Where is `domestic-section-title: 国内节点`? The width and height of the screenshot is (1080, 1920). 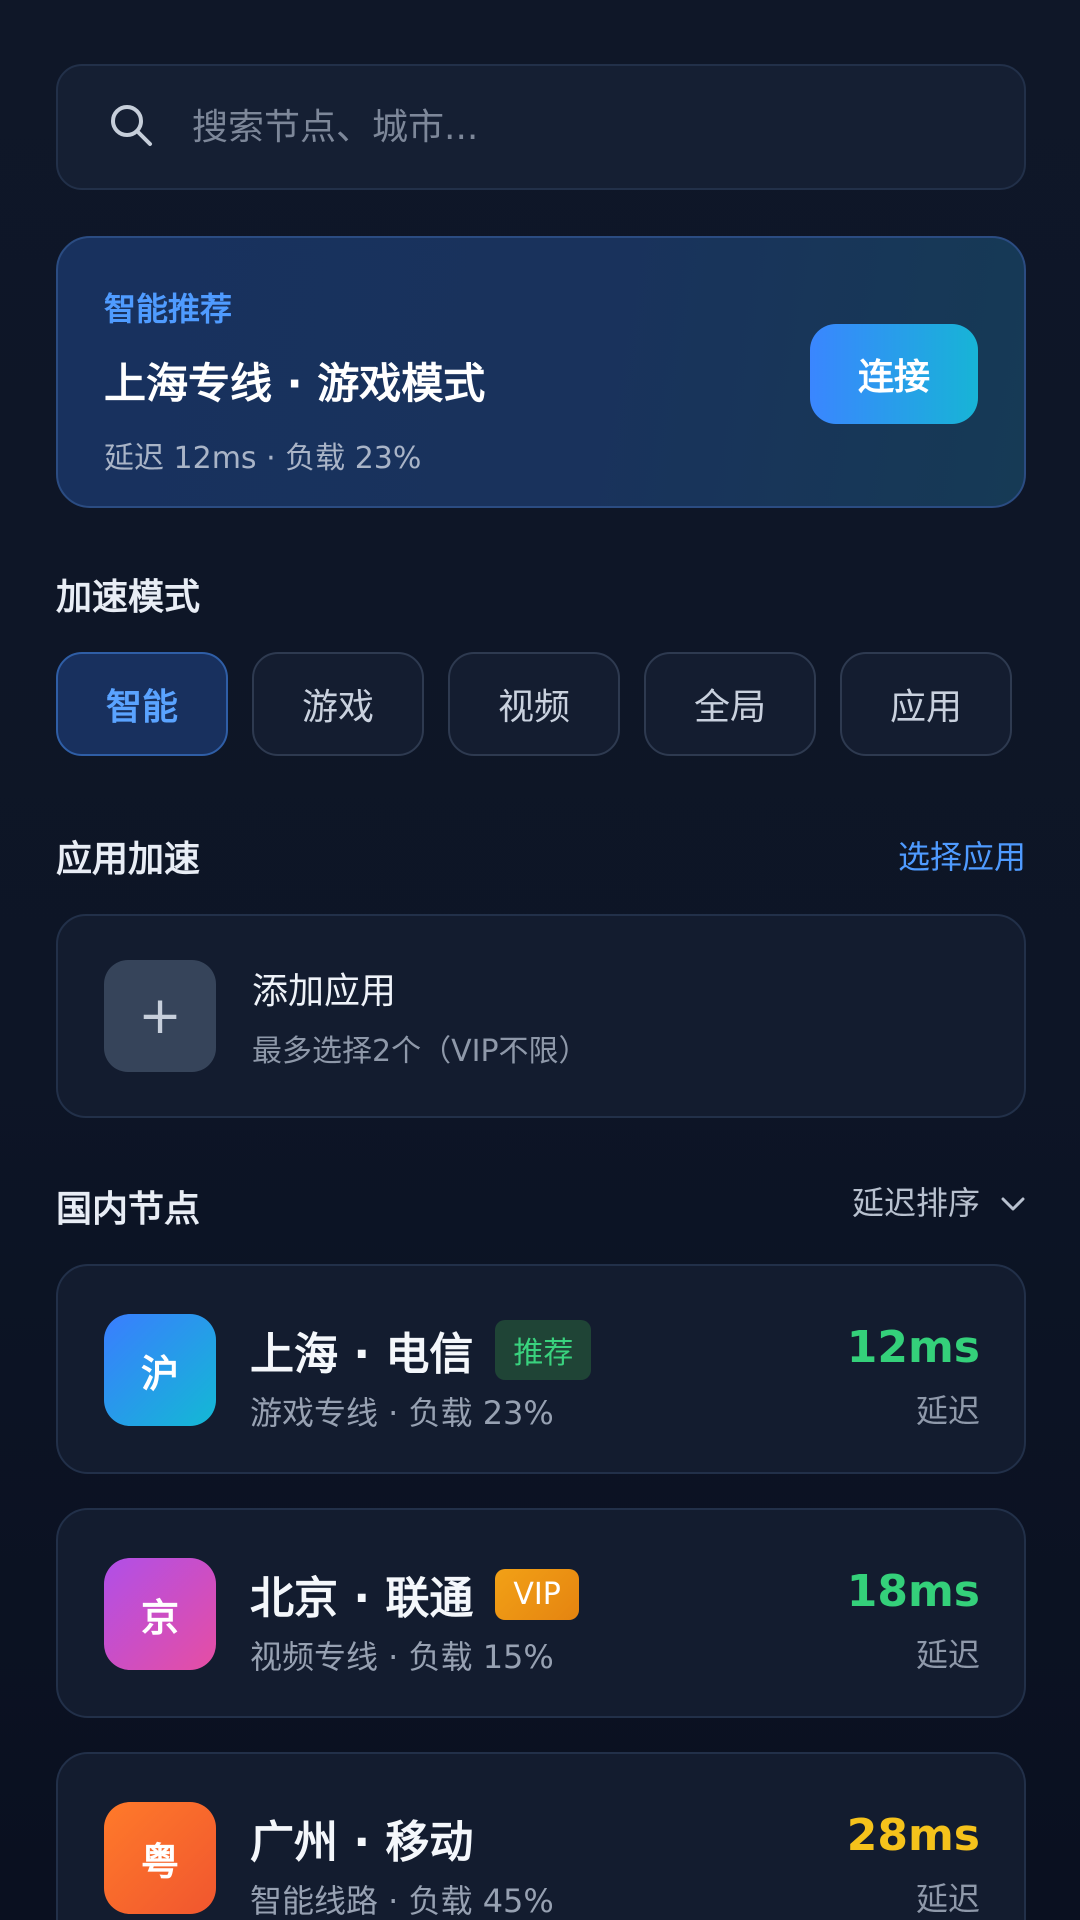
domestic-section-title: 国内节点 is located at coordinates (128, 1209).